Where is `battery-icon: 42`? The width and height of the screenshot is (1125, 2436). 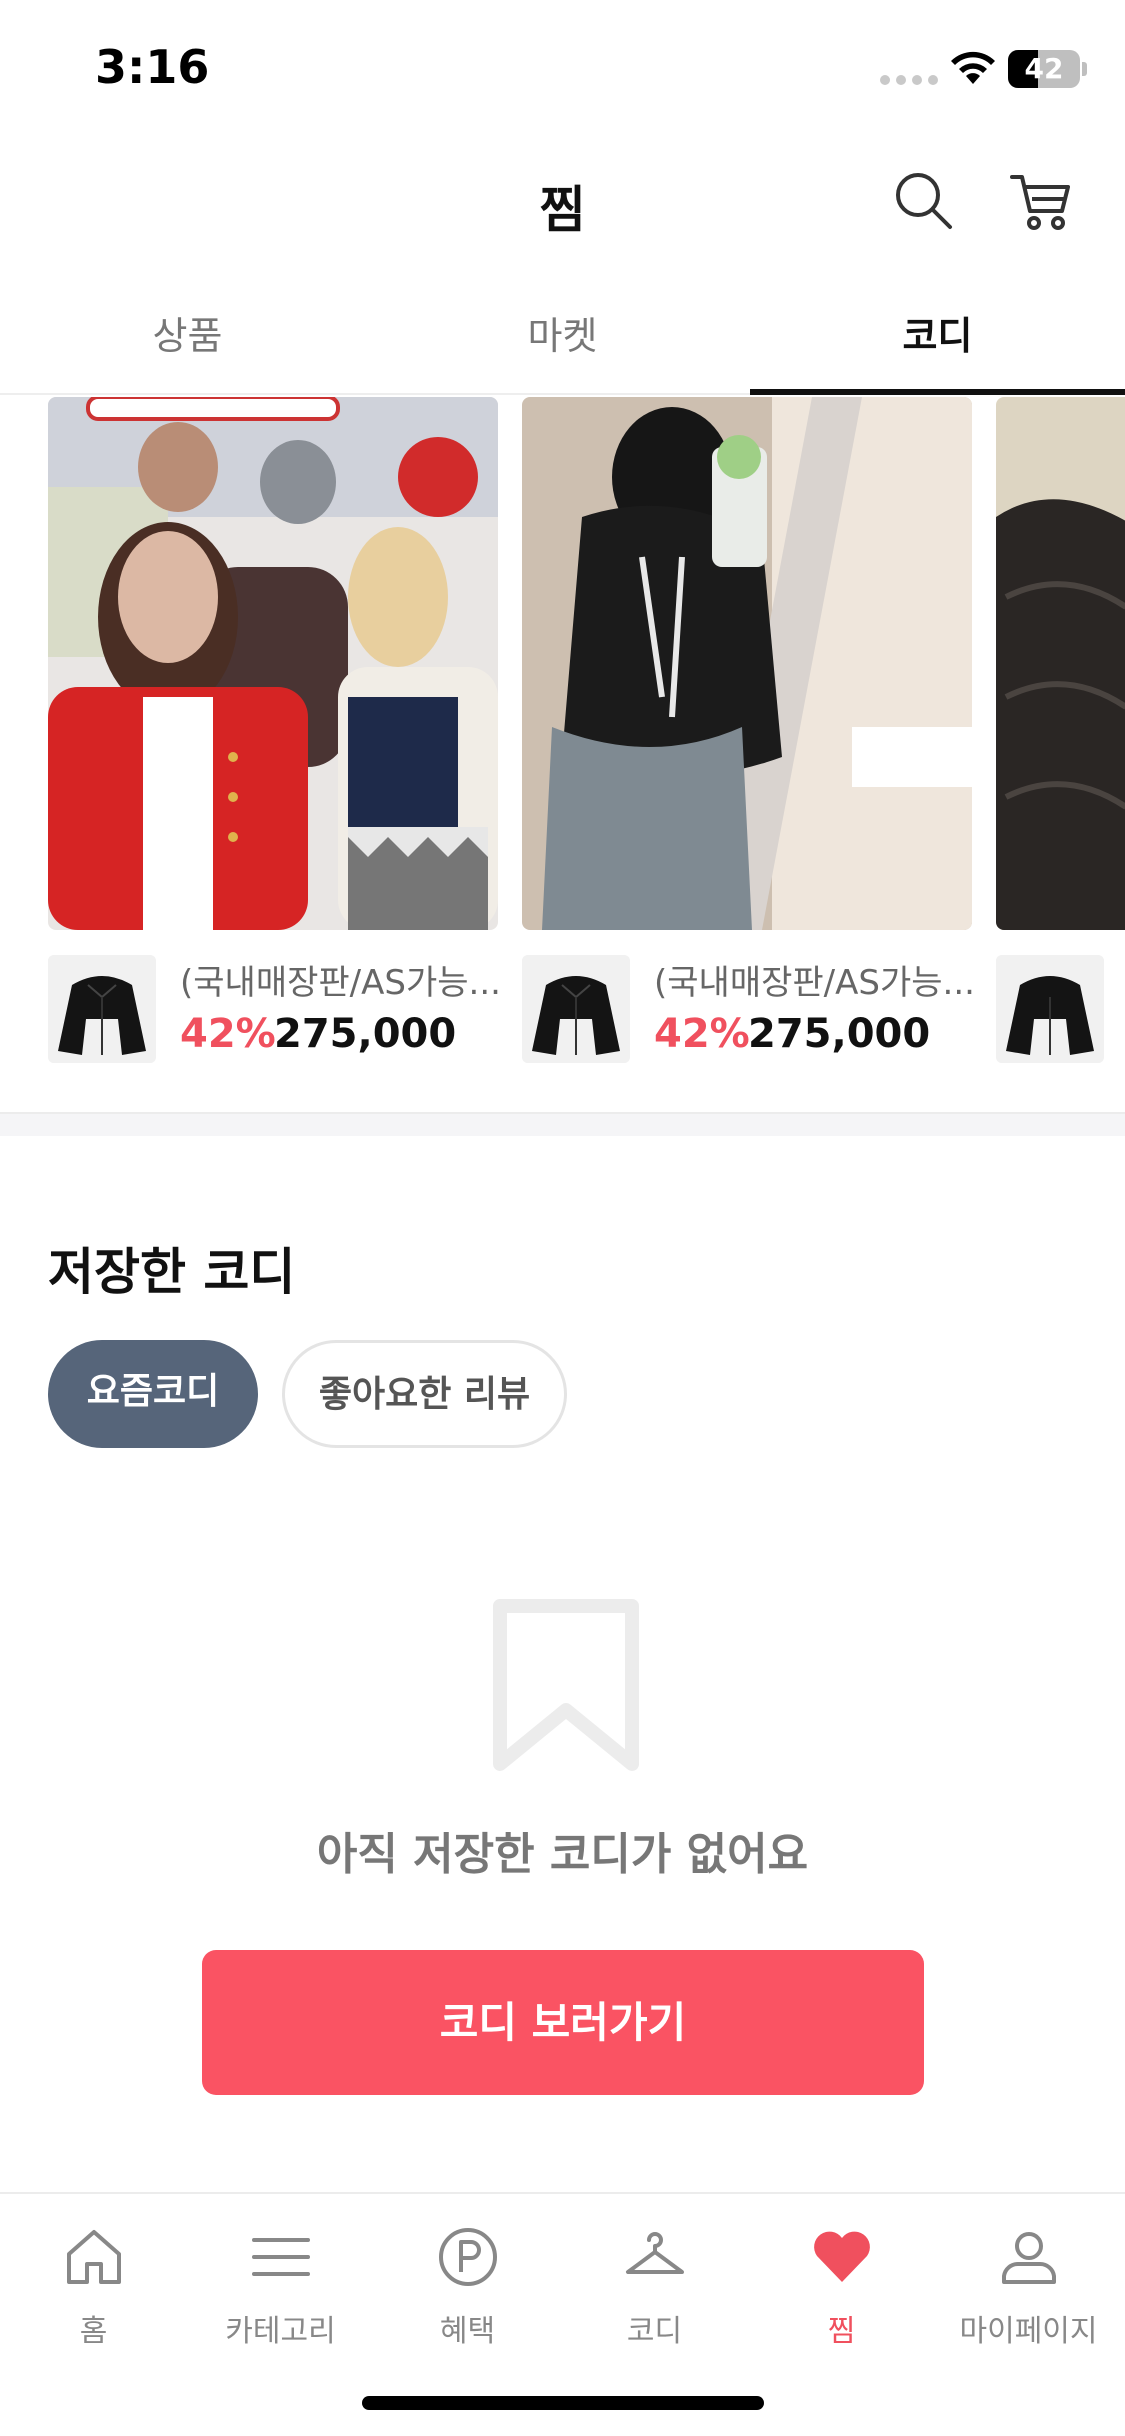
battery-icon: 42 is located at coordinates (1044, 69).